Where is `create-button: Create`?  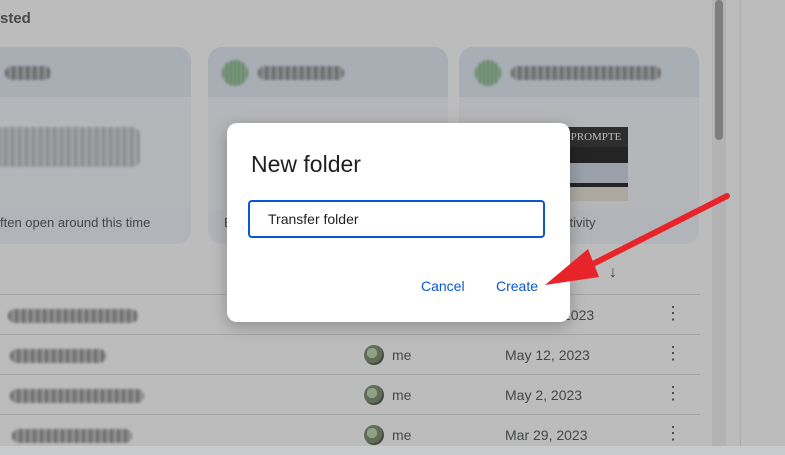
create-button: Create is located at coordinates (517, 286).